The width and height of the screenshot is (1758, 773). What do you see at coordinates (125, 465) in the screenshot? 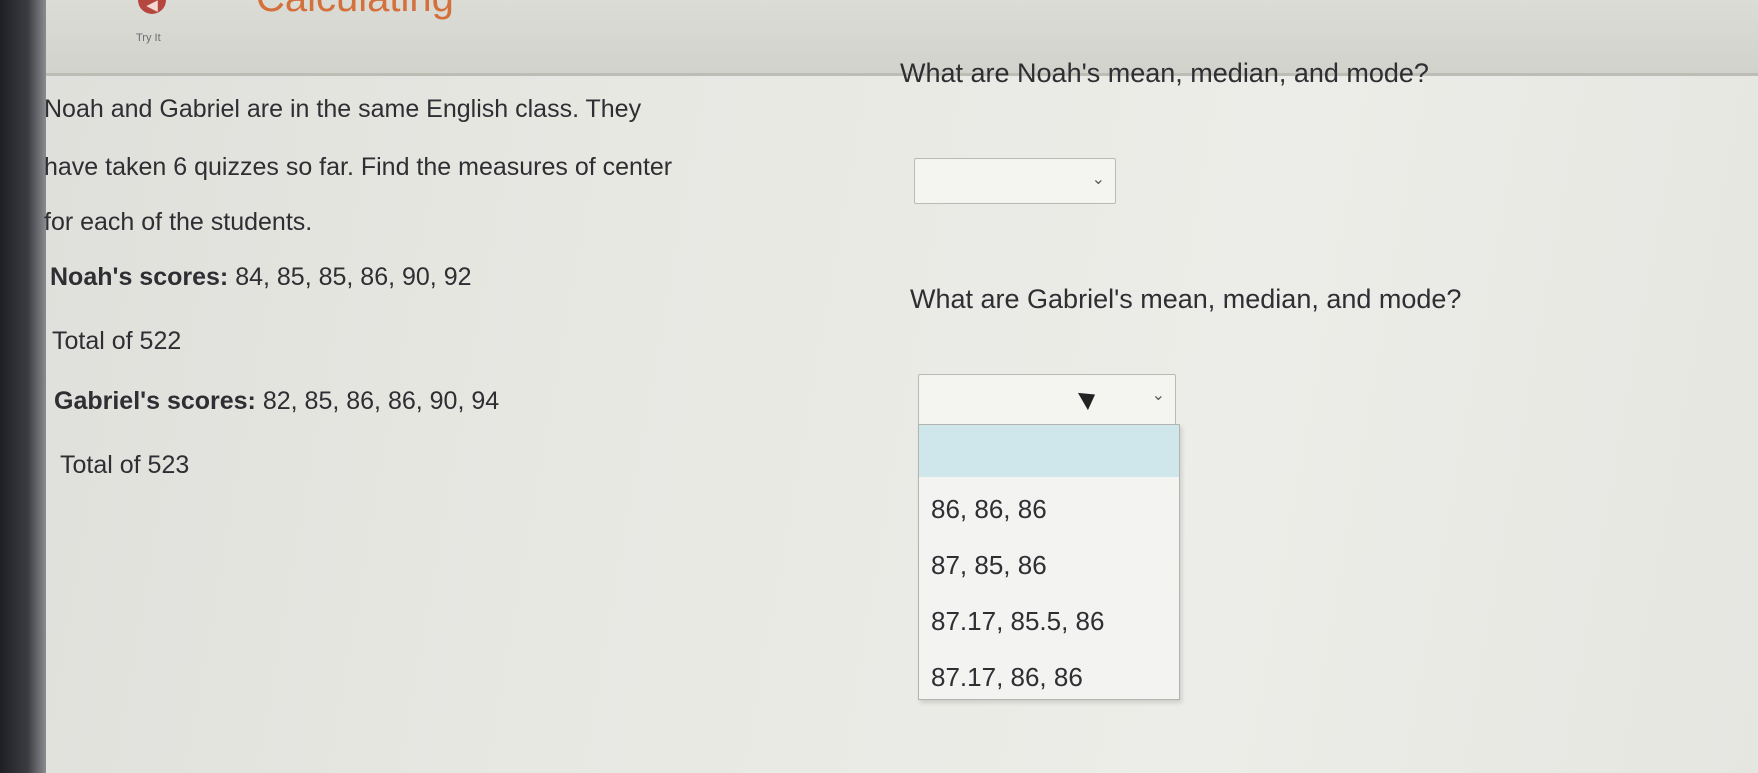
I see `gabriel-total: Total of 523` at bounding box center [125, 465].